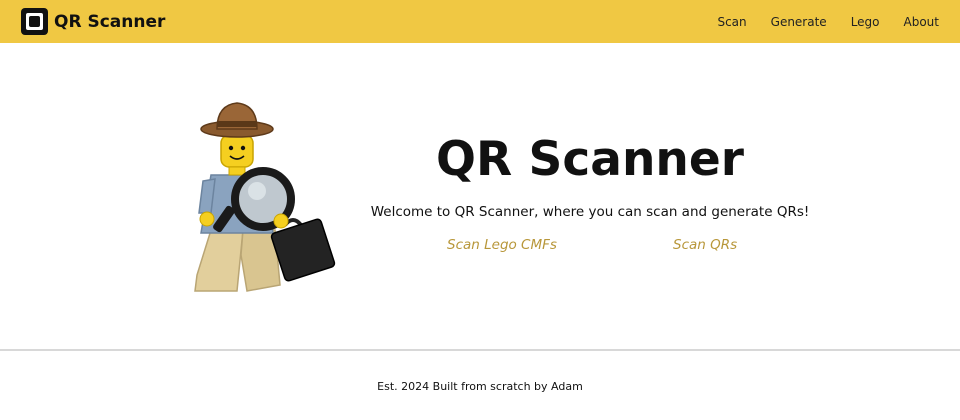 The width and height of the screenshot is (960, 420). I want to click on minifig-fedora, so click(237, 120).